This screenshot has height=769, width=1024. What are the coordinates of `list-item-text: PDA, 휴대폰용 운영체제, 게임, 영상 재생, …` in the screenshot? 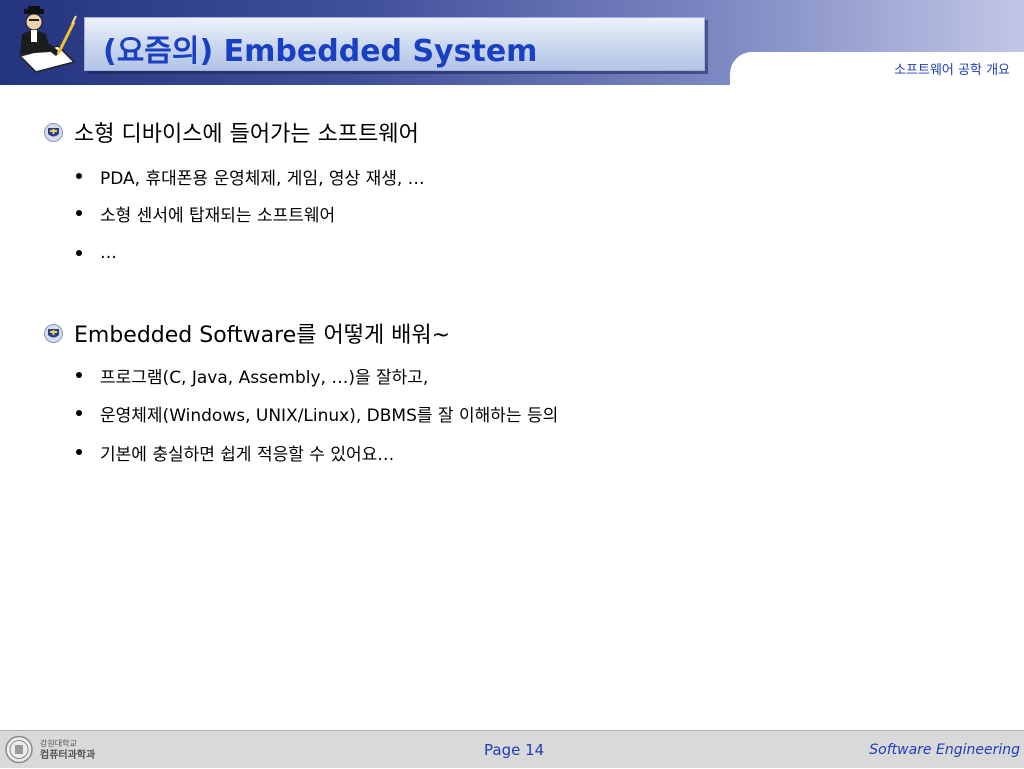 It's located at (262, 178).